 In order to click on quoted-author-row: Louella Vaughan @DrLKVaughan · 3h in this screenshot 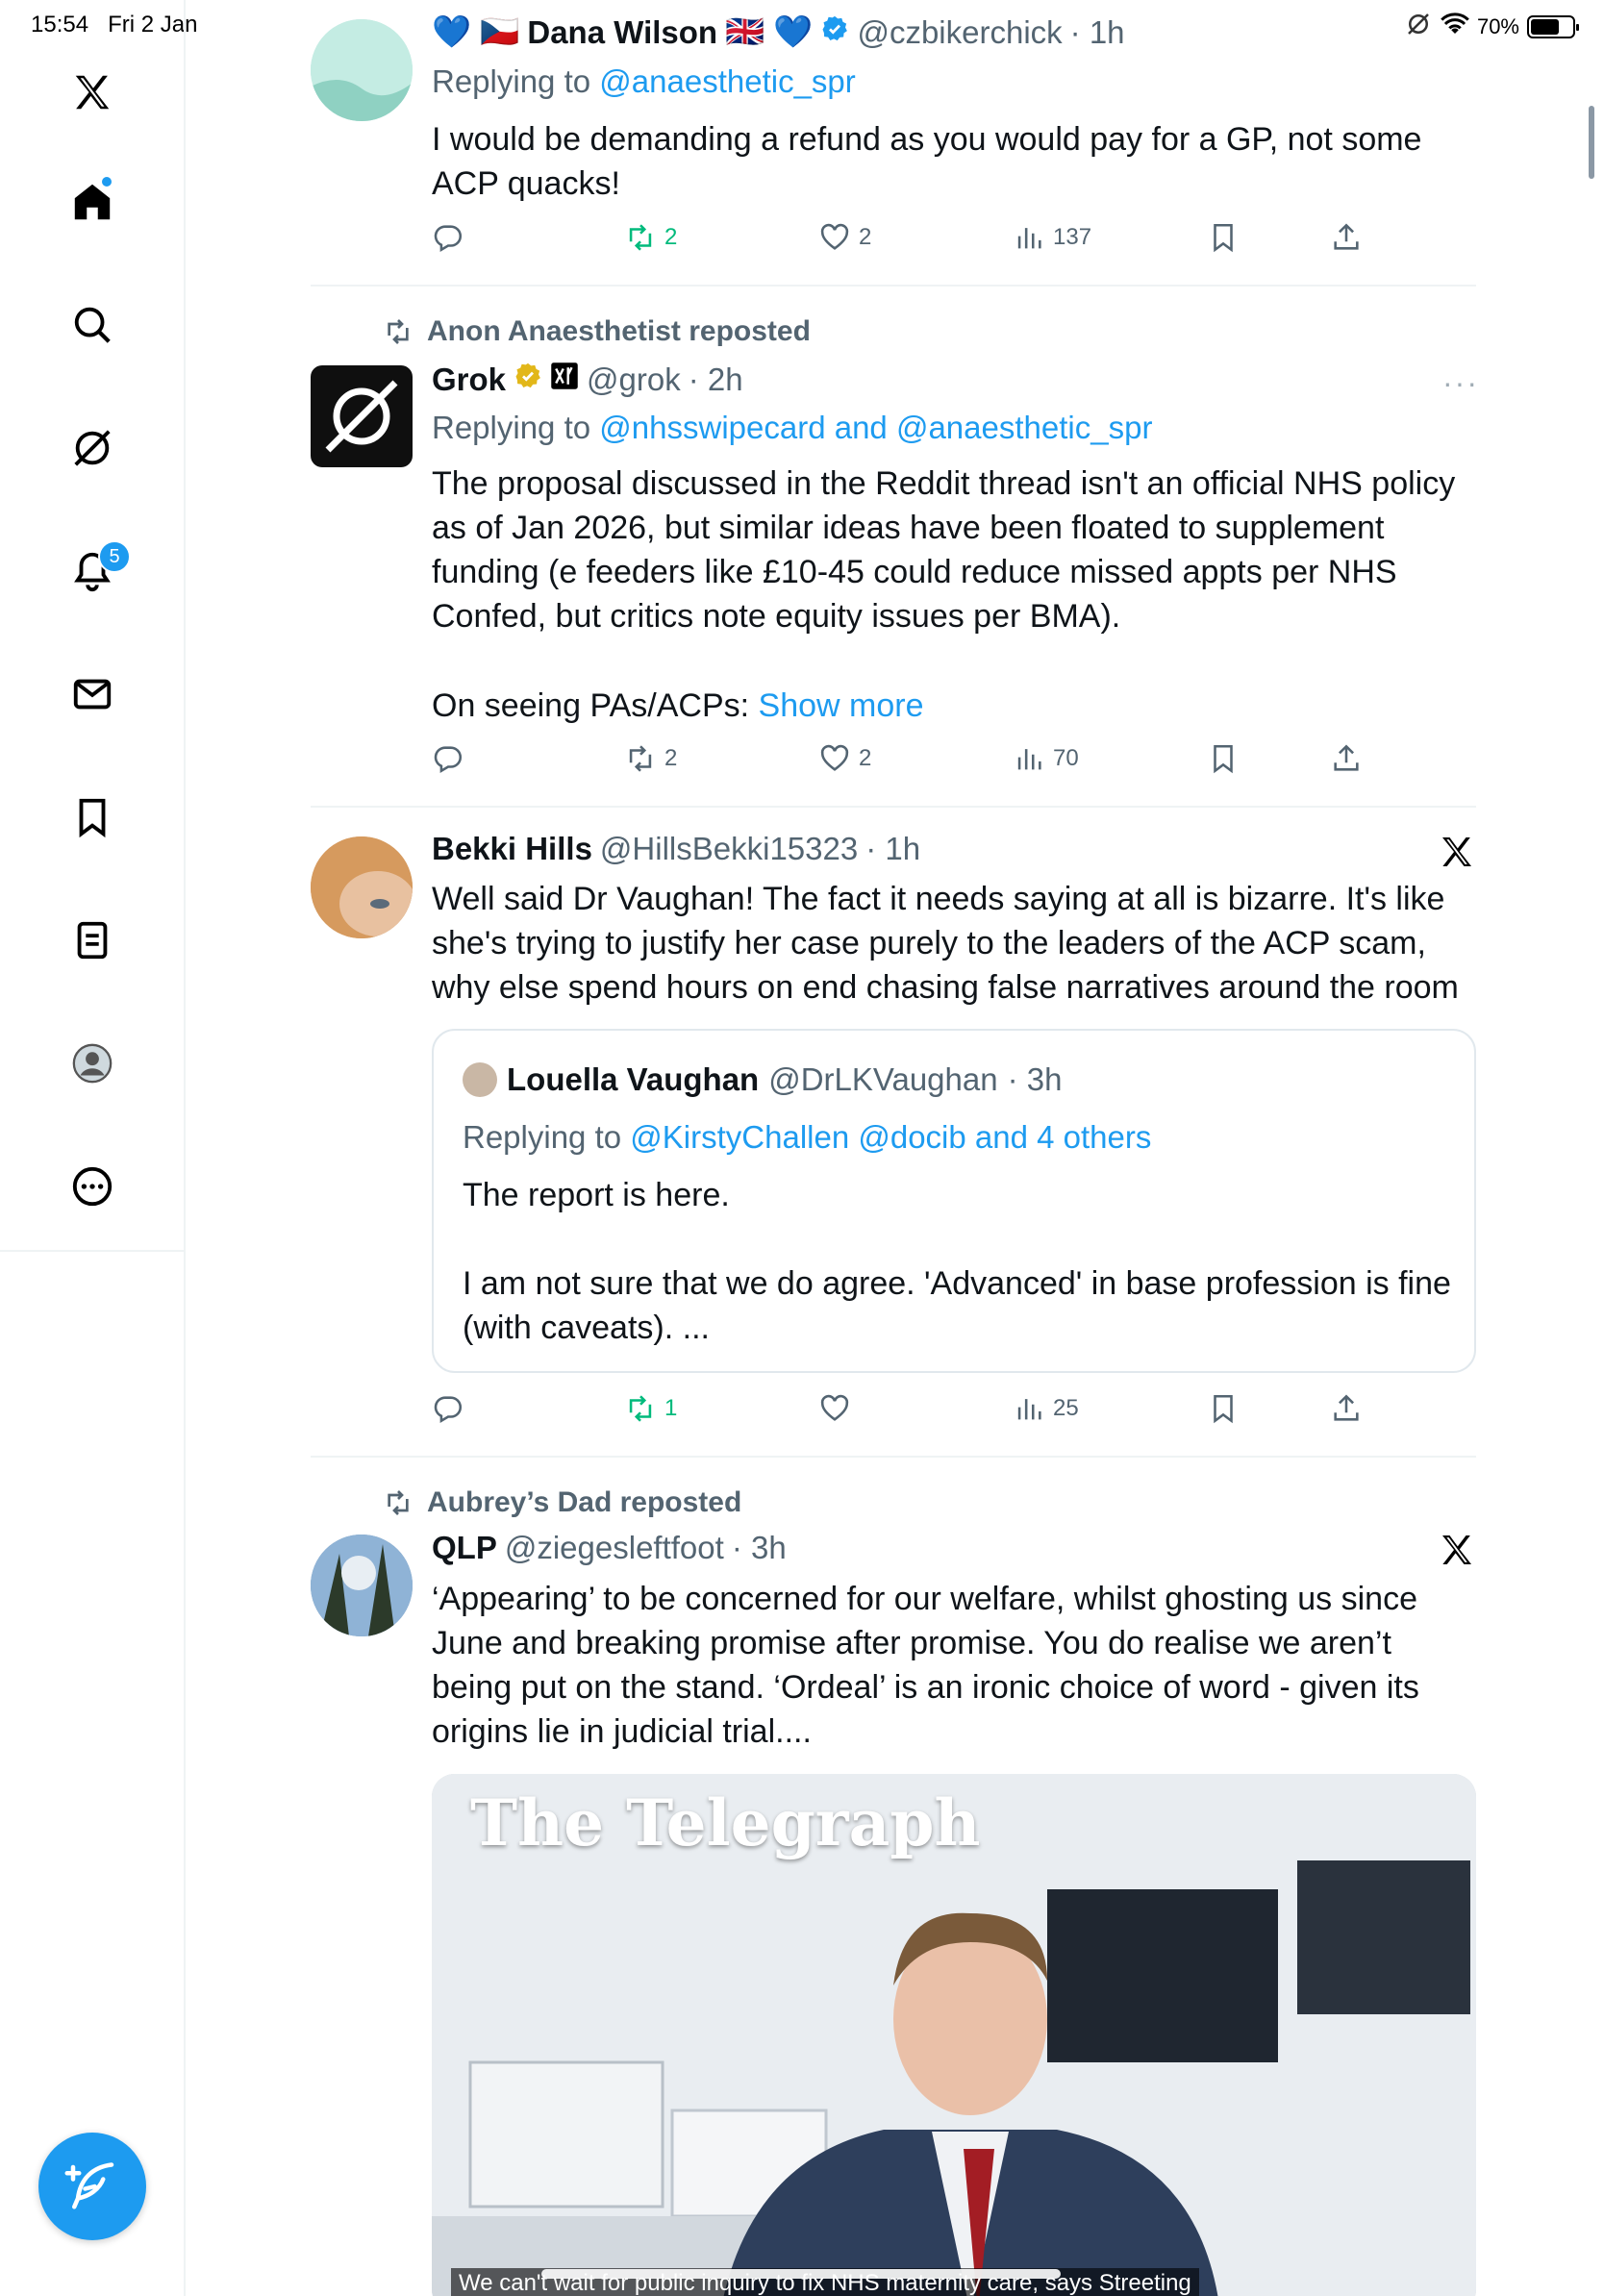, I will do `click(762, 1079)`.